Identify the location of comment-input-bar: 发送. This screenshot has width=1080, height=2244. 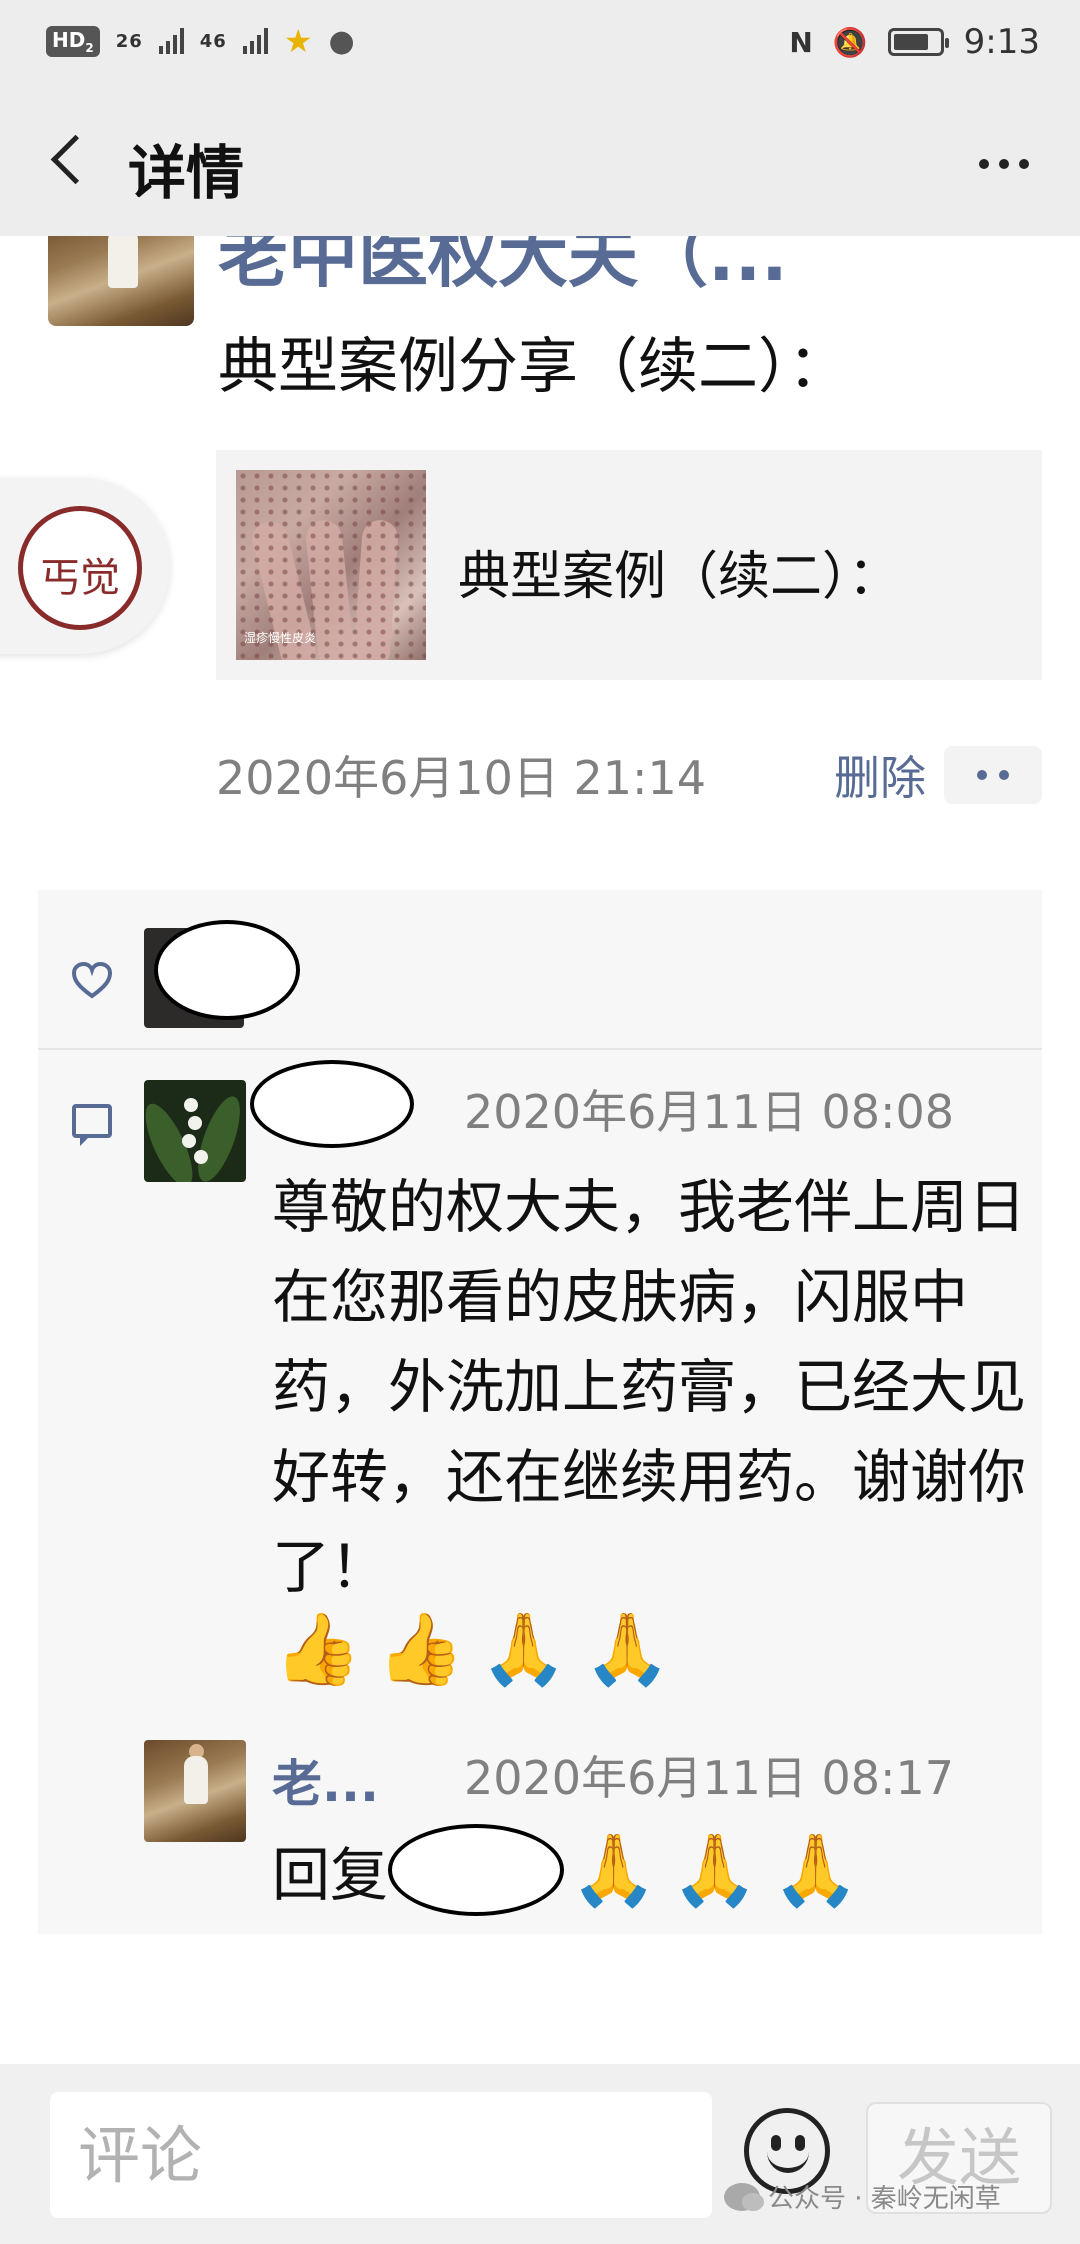
(540, 2154).